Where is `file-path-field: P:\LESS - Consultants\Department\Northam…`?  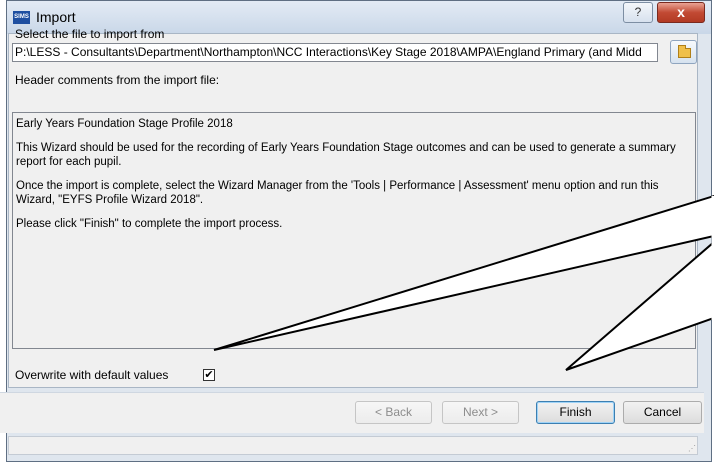
file-path-field: P:\LESS - Consultants\Department\Northam… is located at coordinates (335, 52).